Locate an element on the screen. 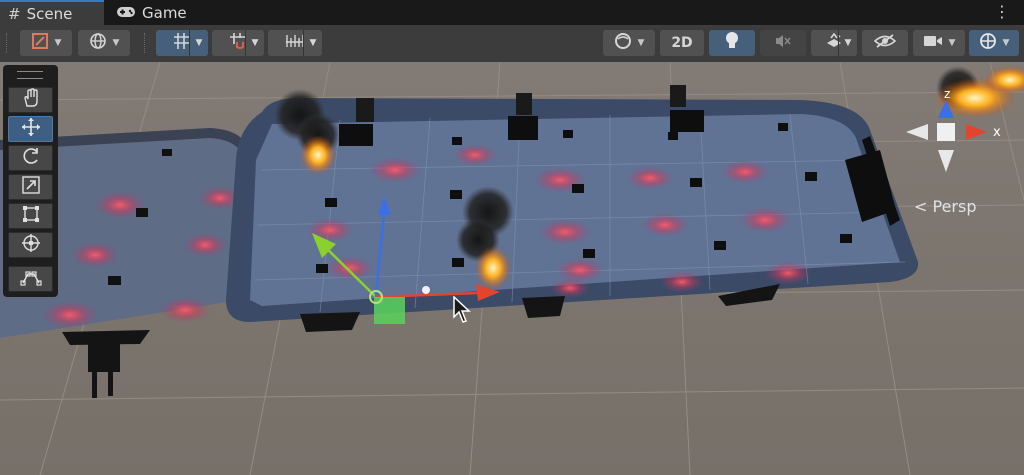  hand-icon is located at coordinates (31, 100).